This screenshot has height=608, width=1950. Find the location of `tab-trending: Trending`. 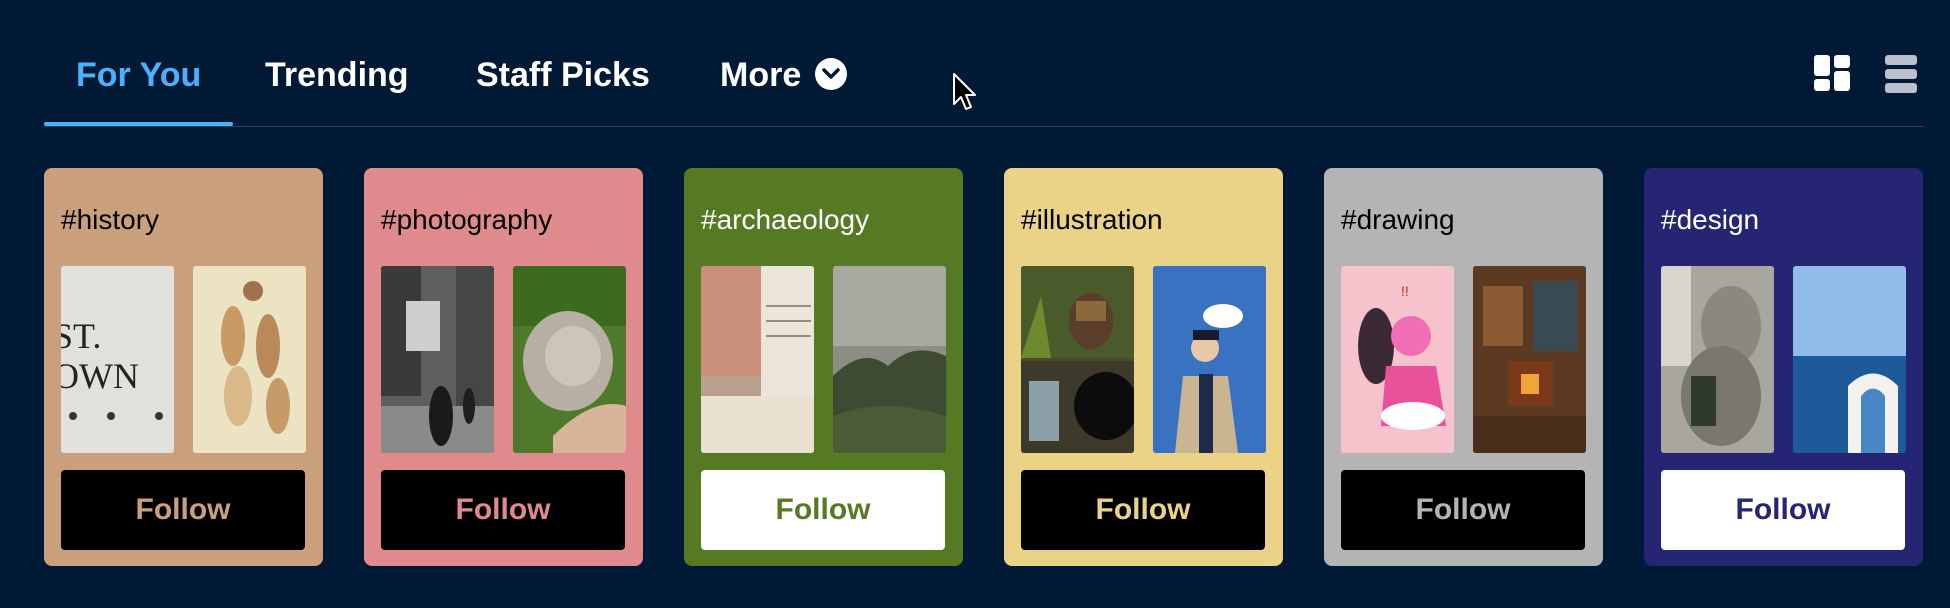

tab-trending: Trending is located at coordinates (337, 75).